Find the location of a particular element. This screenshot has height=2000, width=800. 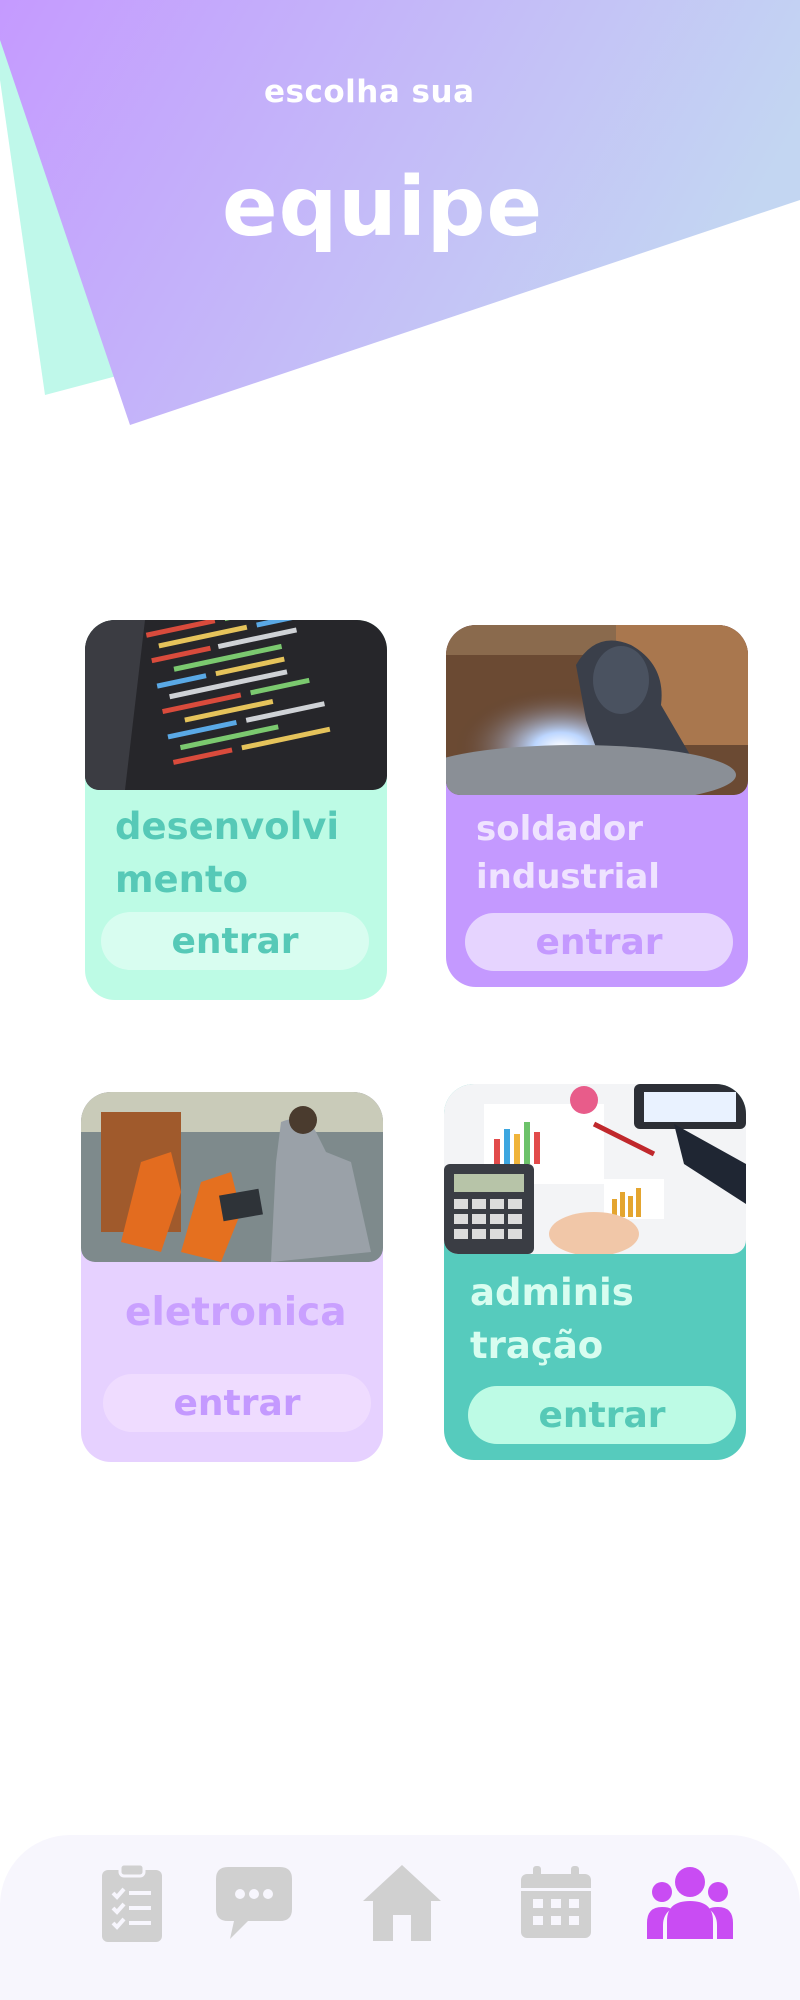

nav-item-team is located at coordinates (690, 1903).